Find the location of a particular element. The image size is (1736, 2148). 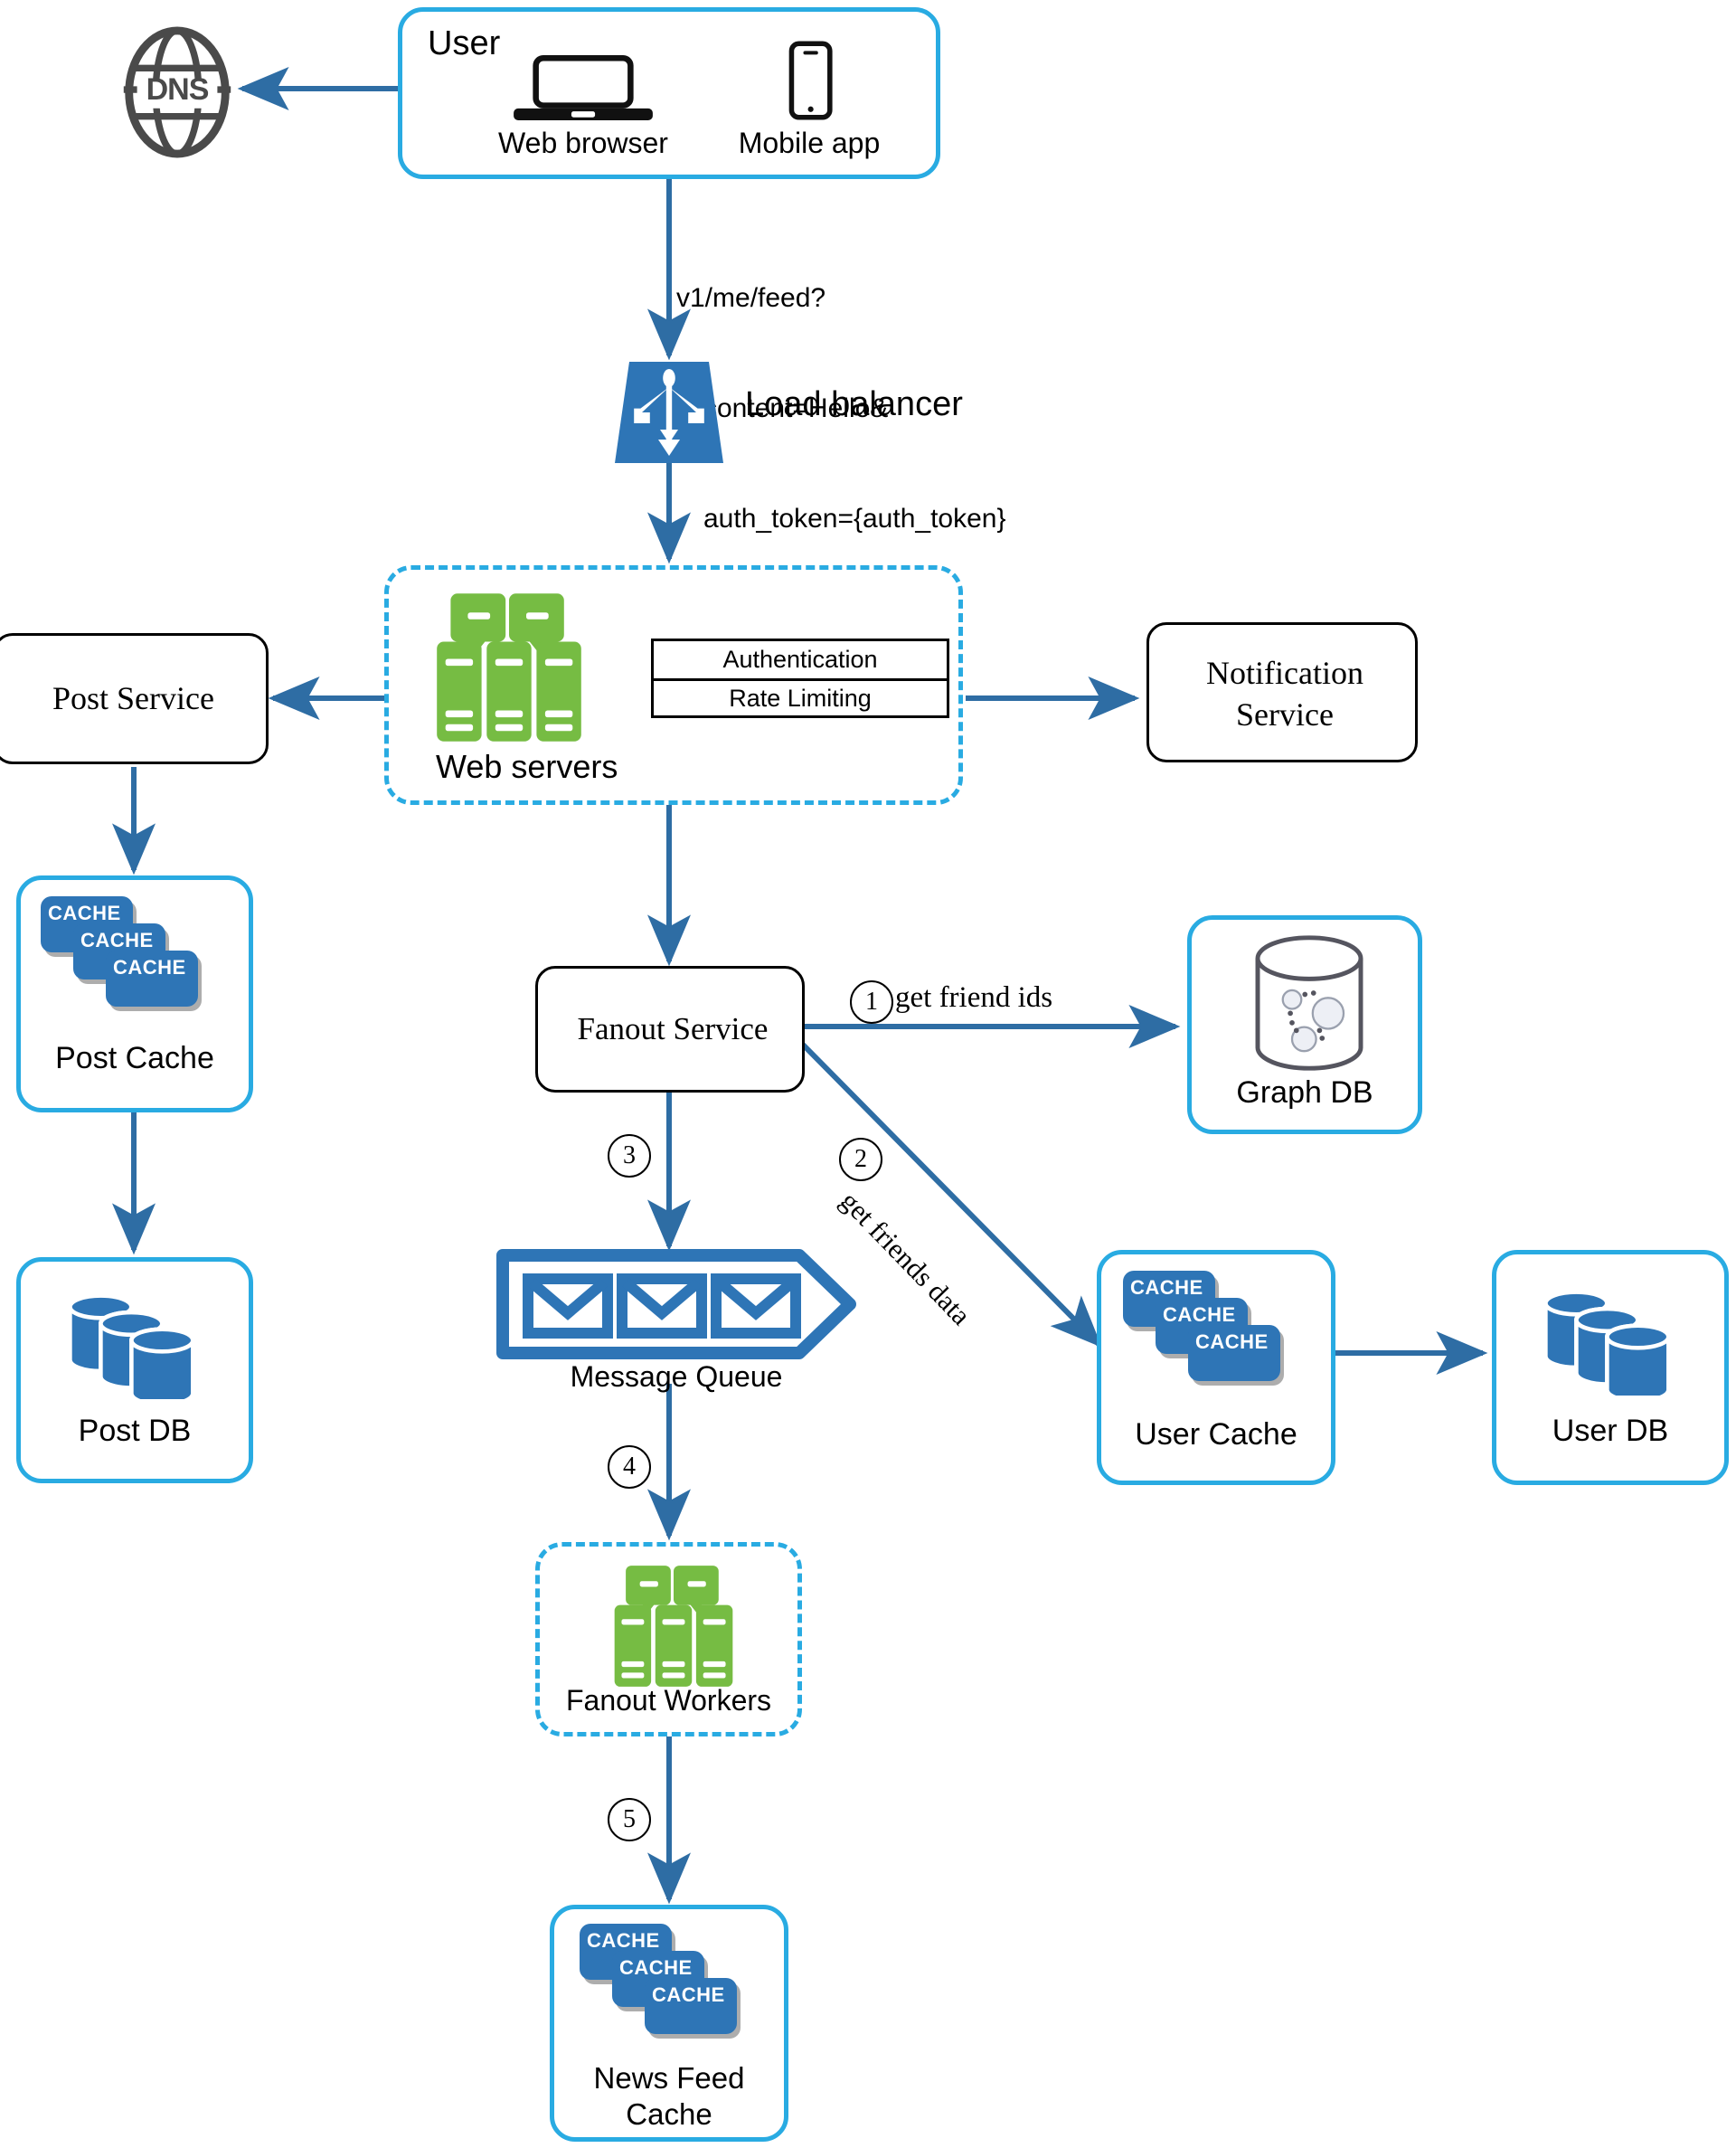

graph-db-node: Graph DB is located at coordinates (1305, 1024).